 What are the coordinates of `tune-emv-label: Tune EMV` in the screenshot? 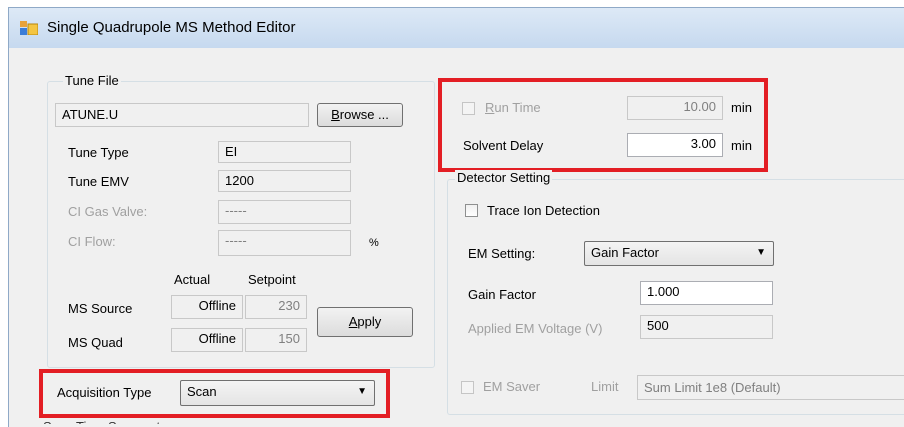 It's located at (98, 181).